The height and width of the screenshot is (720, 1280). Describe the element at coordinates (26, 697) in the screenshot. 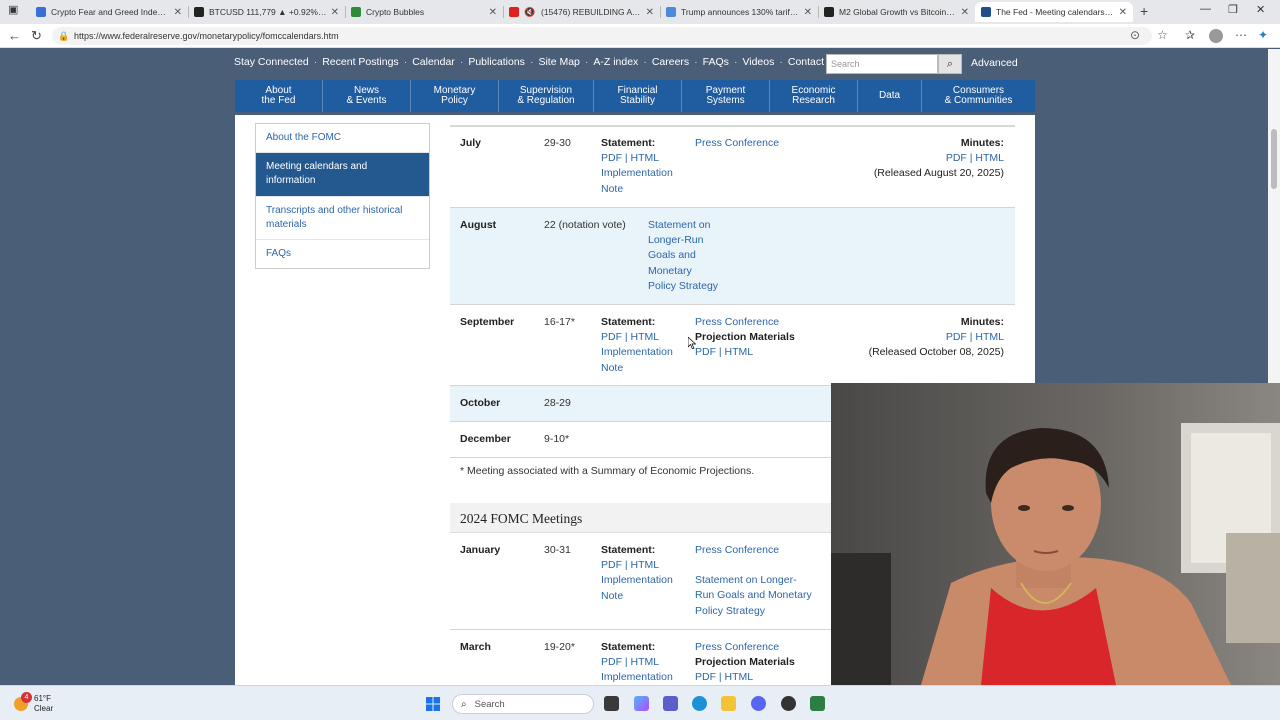

I see `notification-badge: 4` at that location.